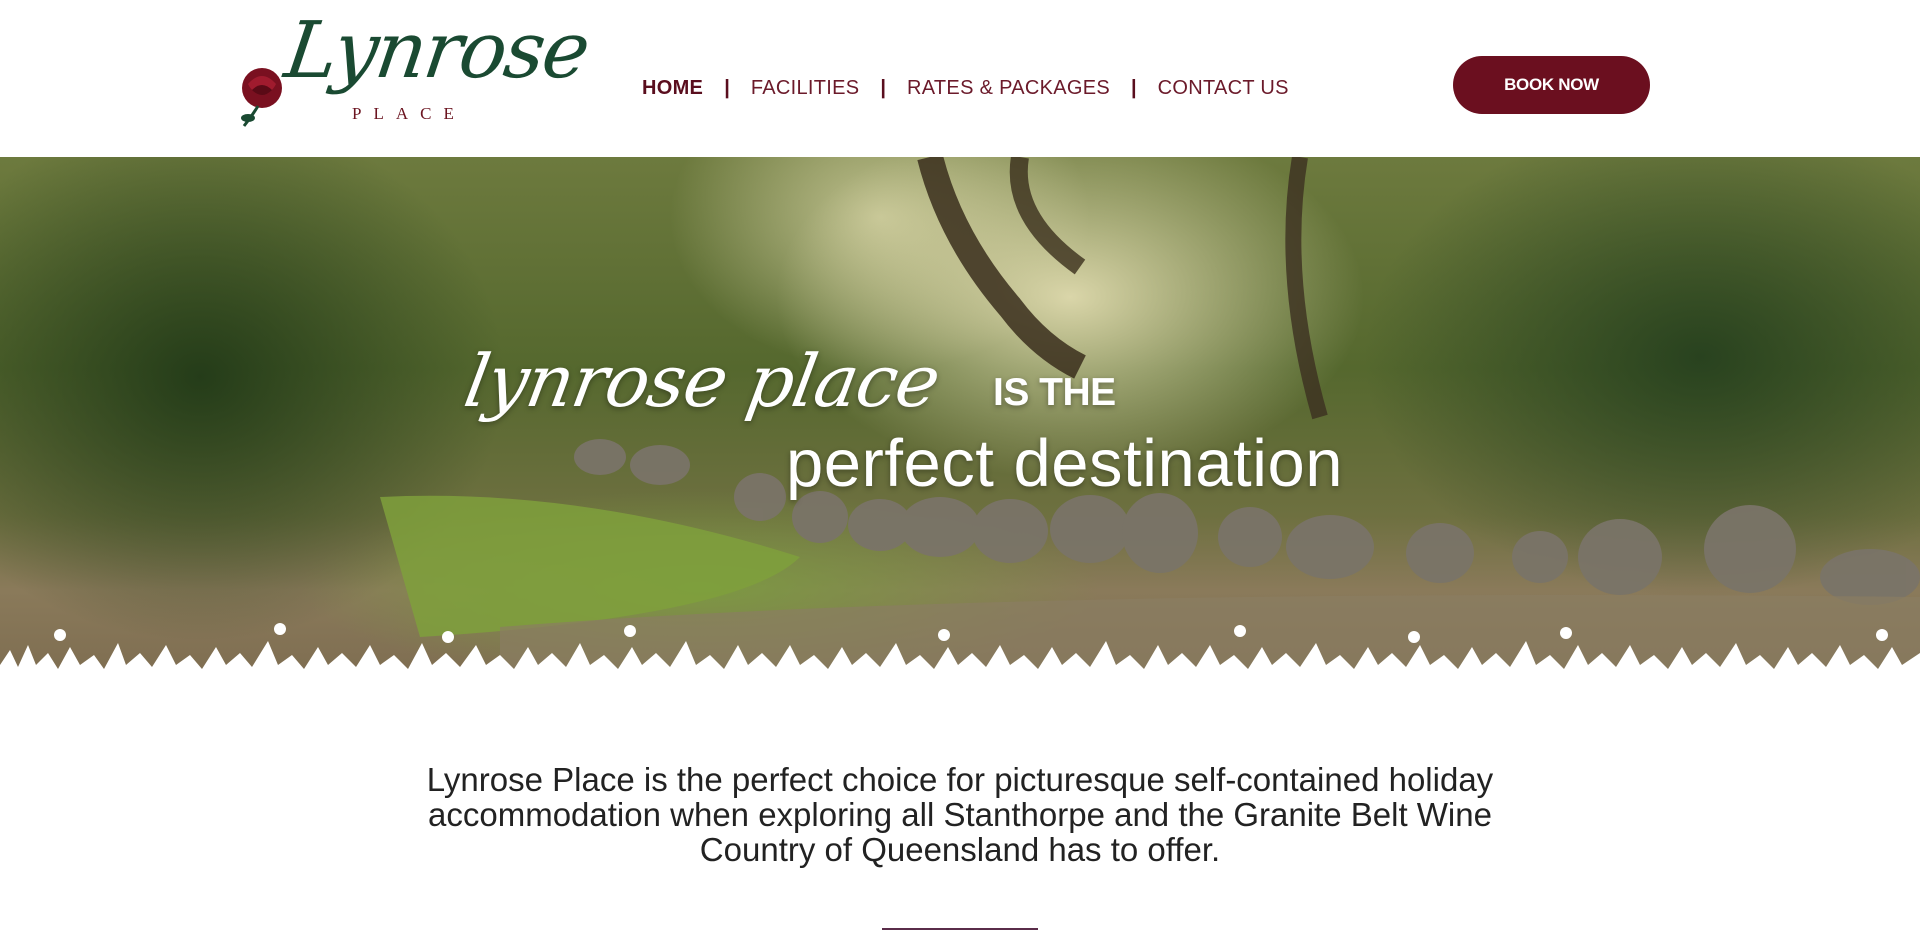  Describe the element at coordinates (805, 88) in the screenshot. I see `nav-facilities: FACILITIES` at that location.